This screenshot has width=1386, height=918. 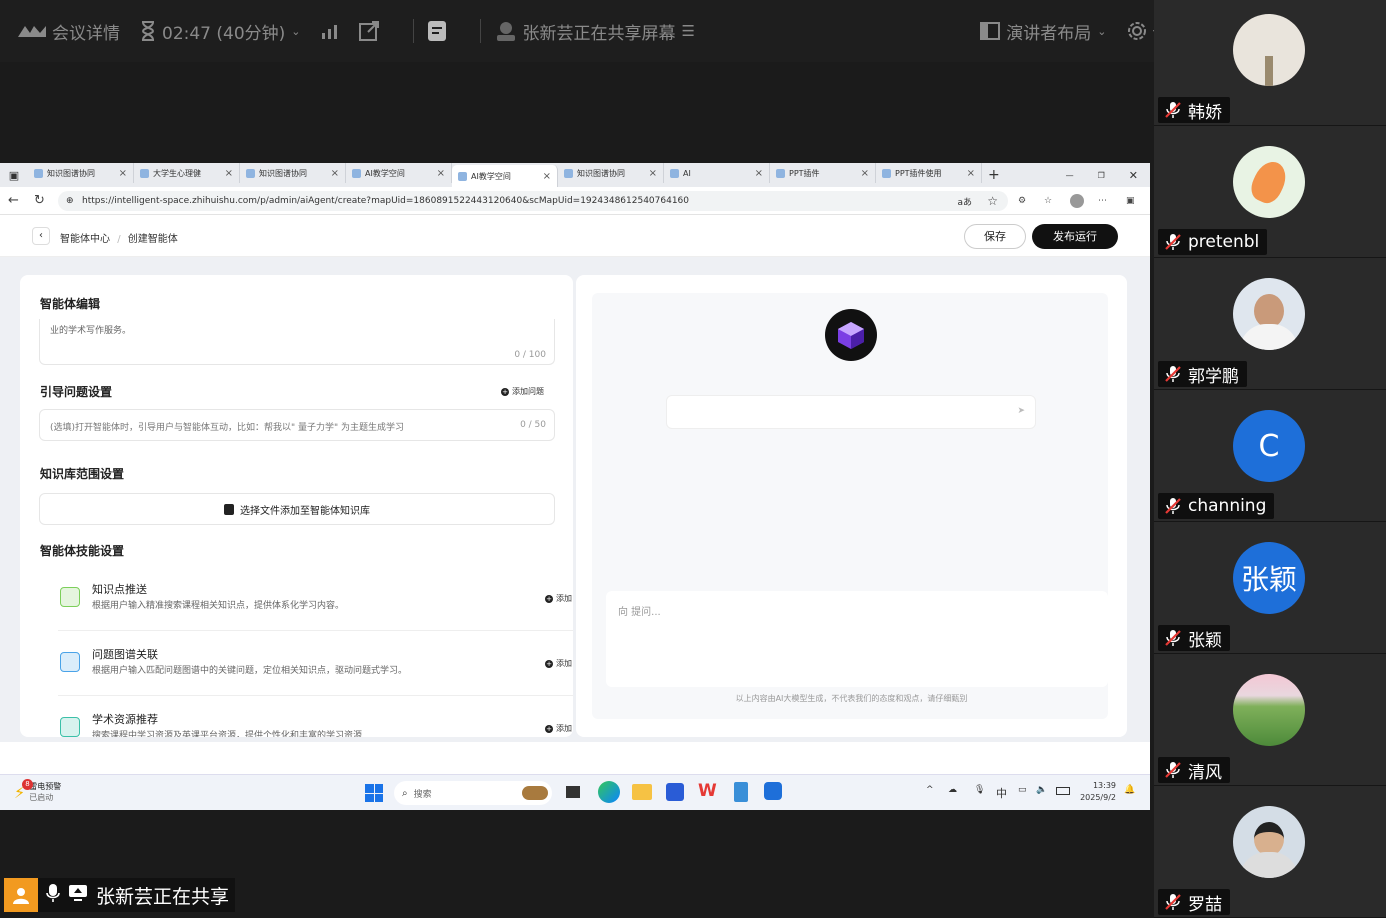 What do you see at coordinates (505, 31) in the screenshot?
I see `presenter-icon` at bounding box center [505, 31].